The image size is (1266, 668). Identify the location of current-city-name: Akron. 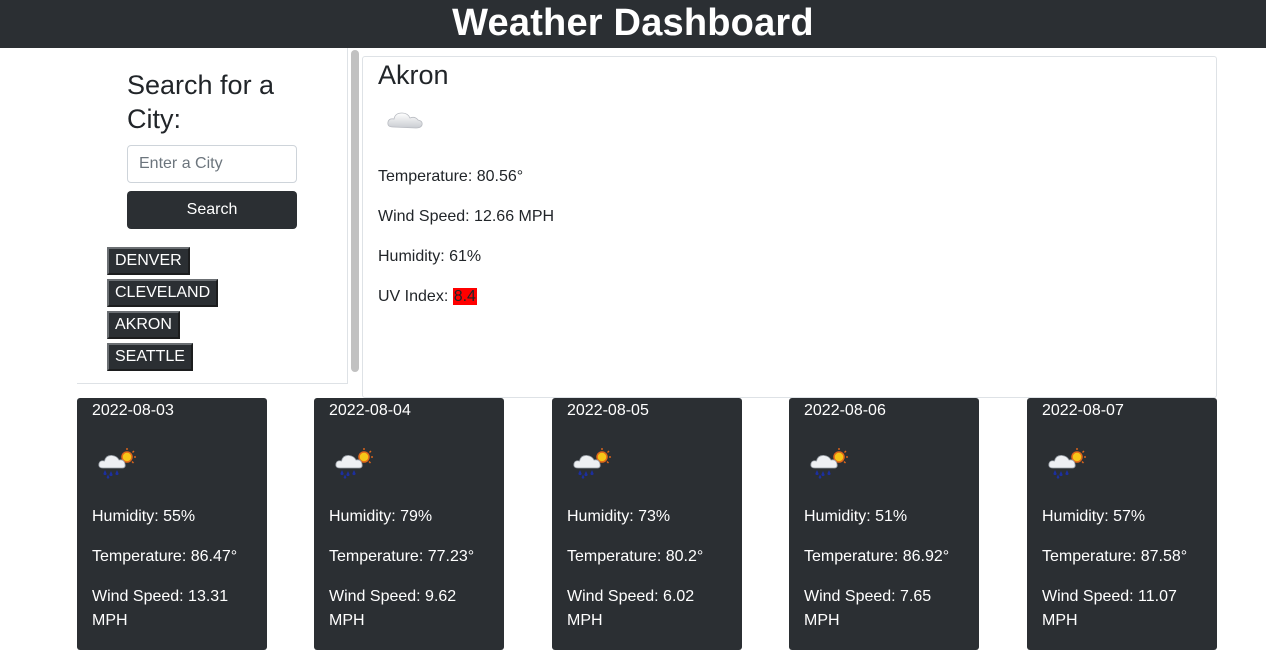
(413, 75).